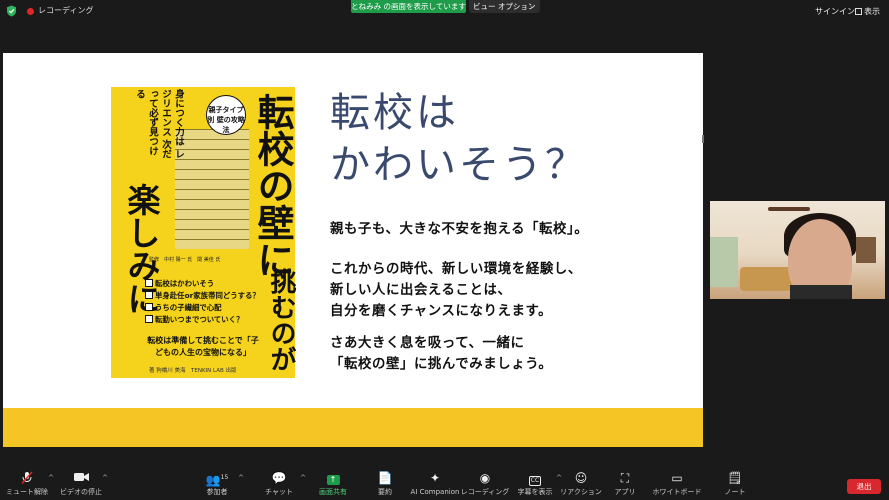 The image size is (889, 500). I want to click on view-options-label: ビュー オプション, so click(504, 6).